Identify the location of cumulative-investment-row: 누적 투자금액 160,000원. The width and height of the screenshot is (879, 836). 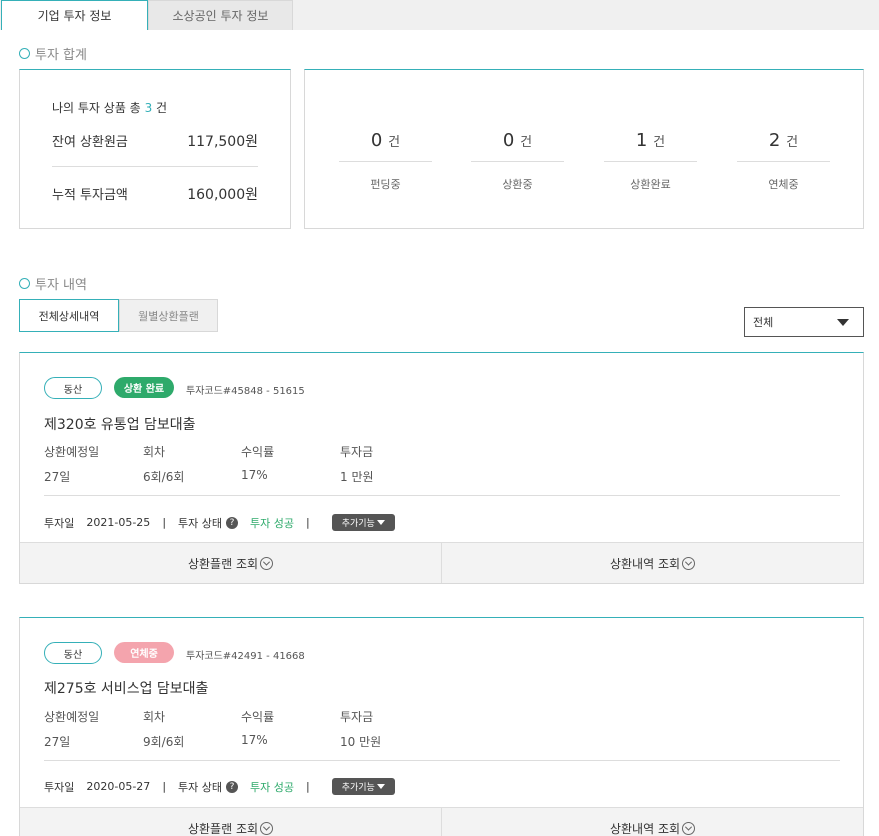
(155, 194).